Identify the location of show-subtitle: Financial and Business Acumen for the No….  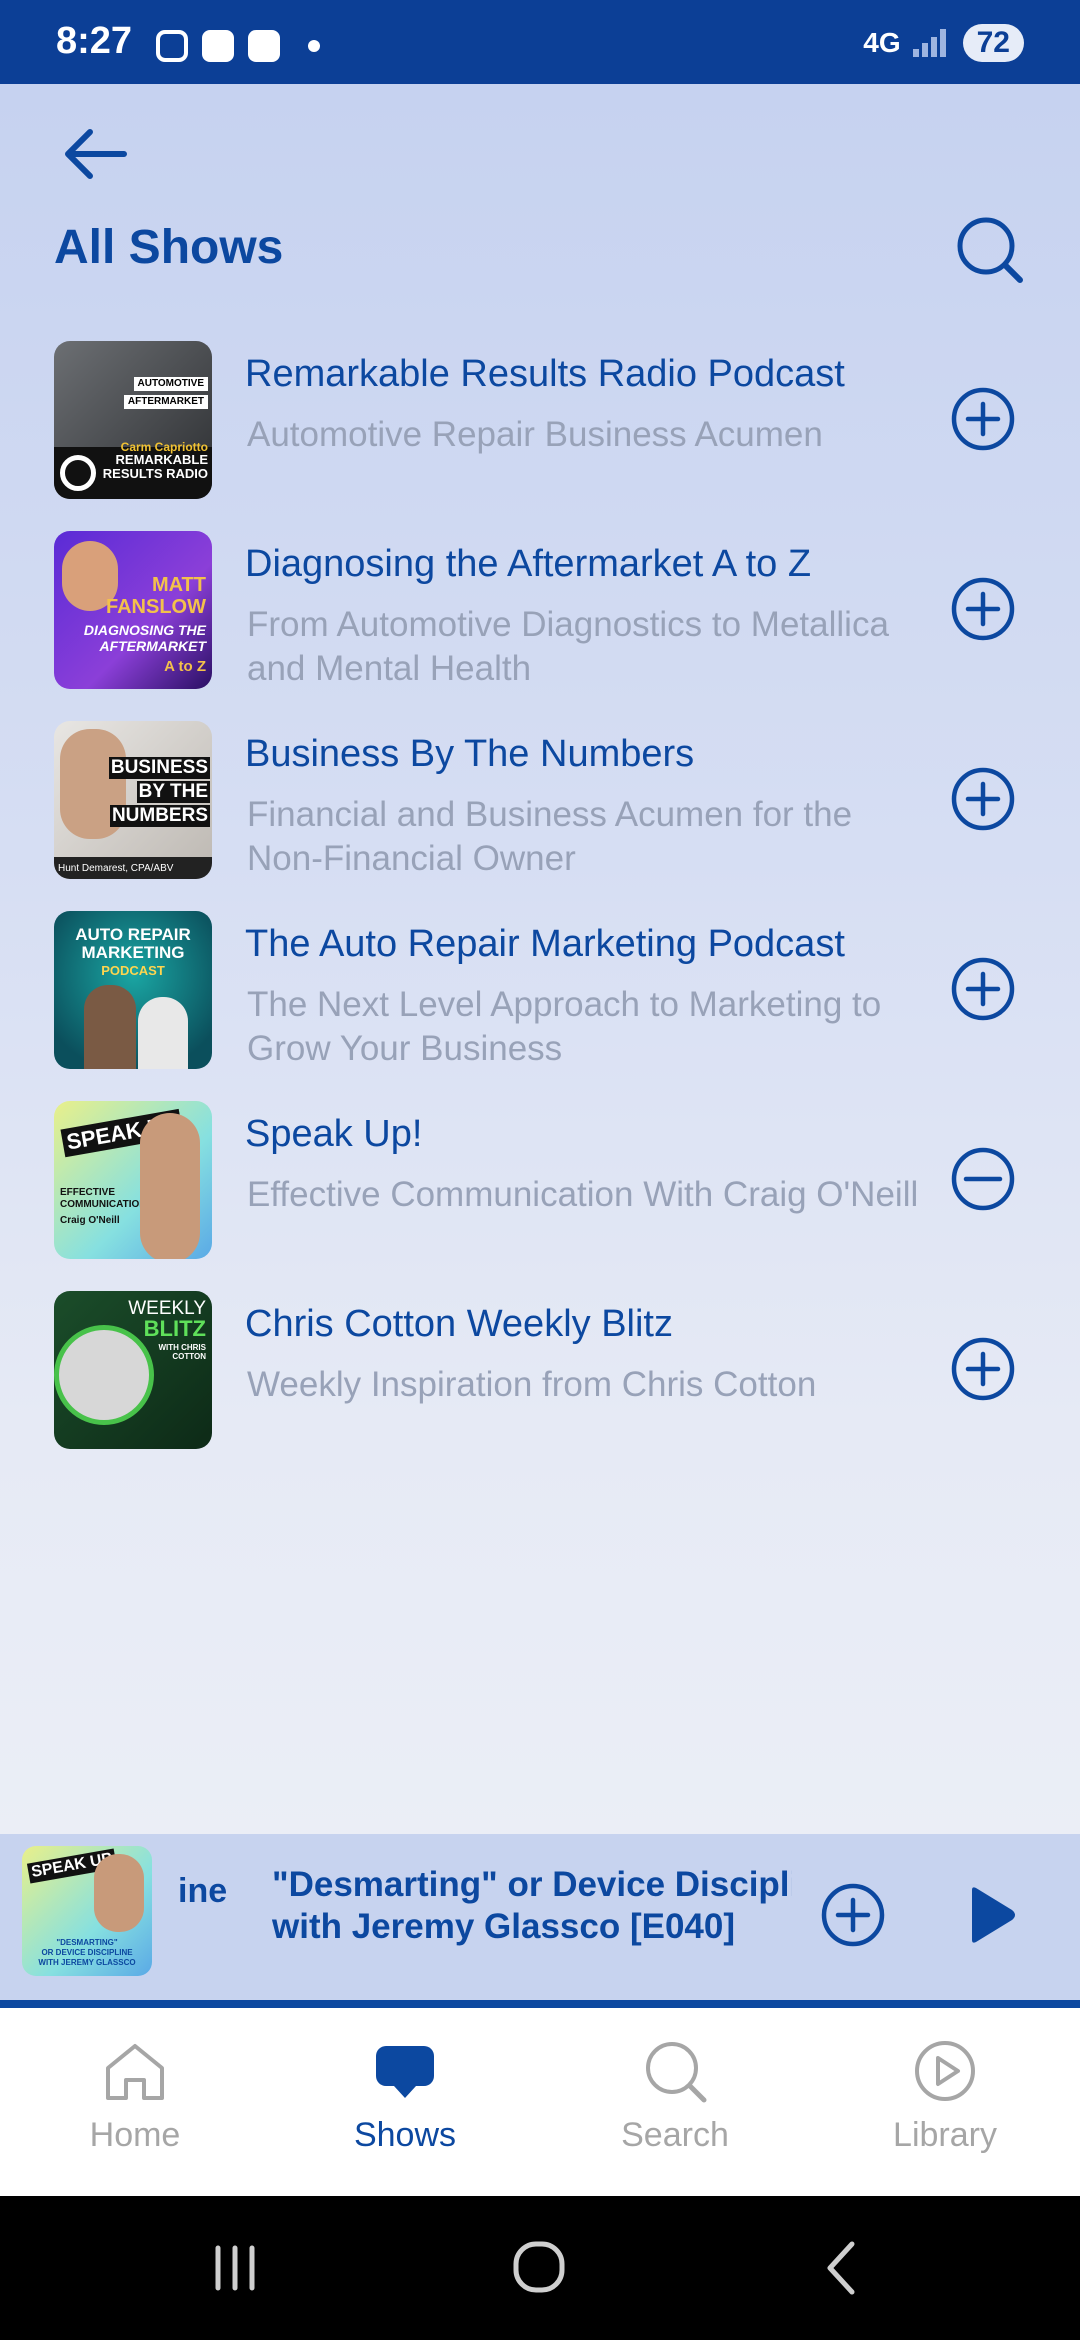
(550, 836).